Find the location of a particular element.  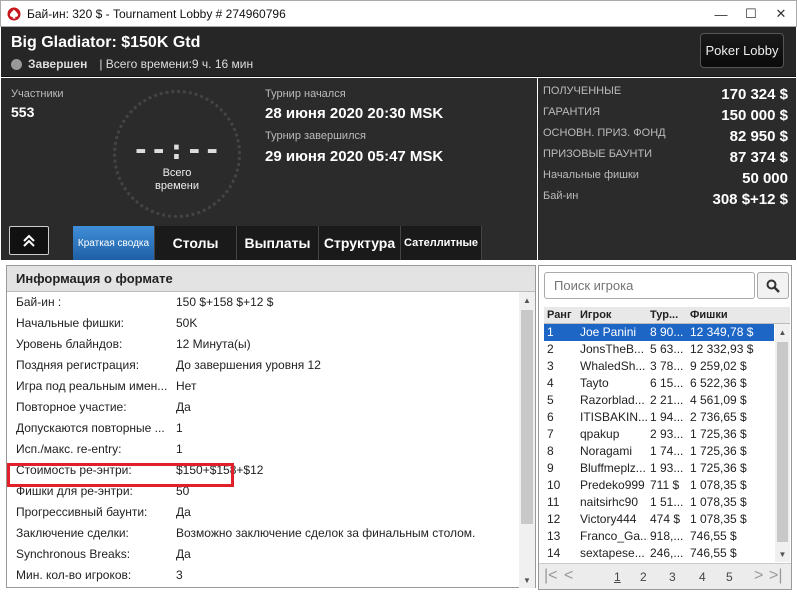

page-link-current: 1 is located at coordinates (617, 577).